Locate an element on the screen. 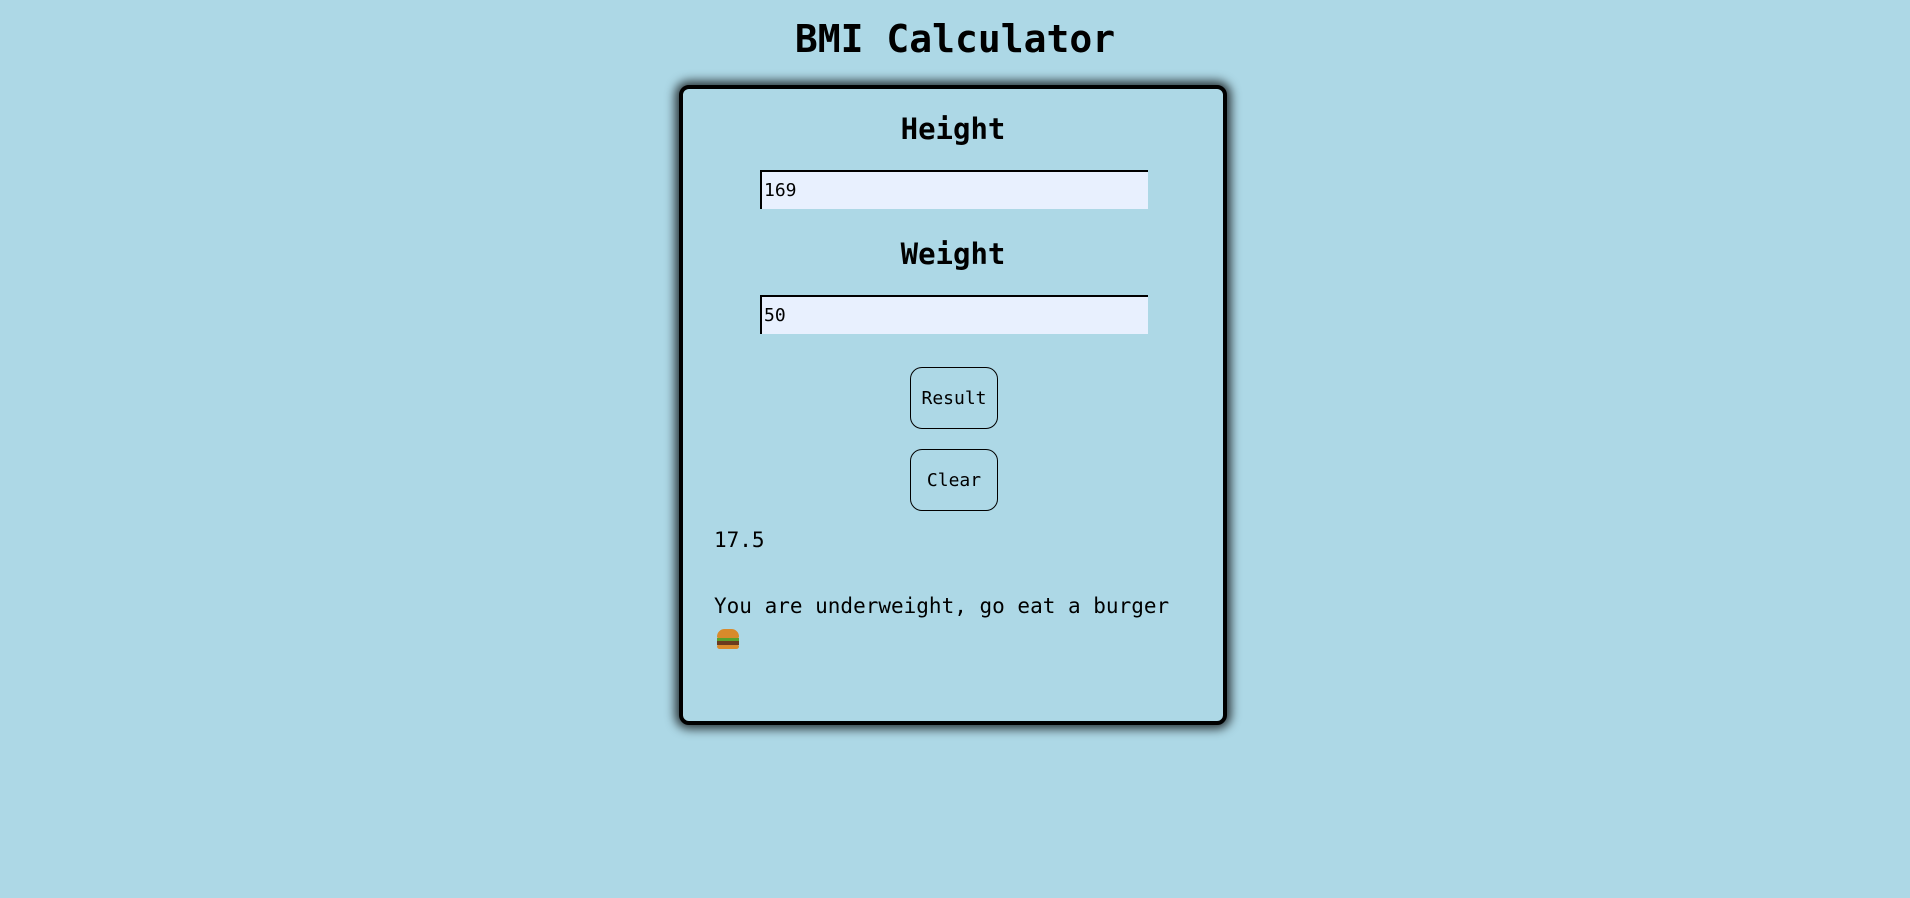 This screenshot has height=898, width=1910. bmi-result-message: You are underweight, go eat a burger is located at coordinates (954, 622).